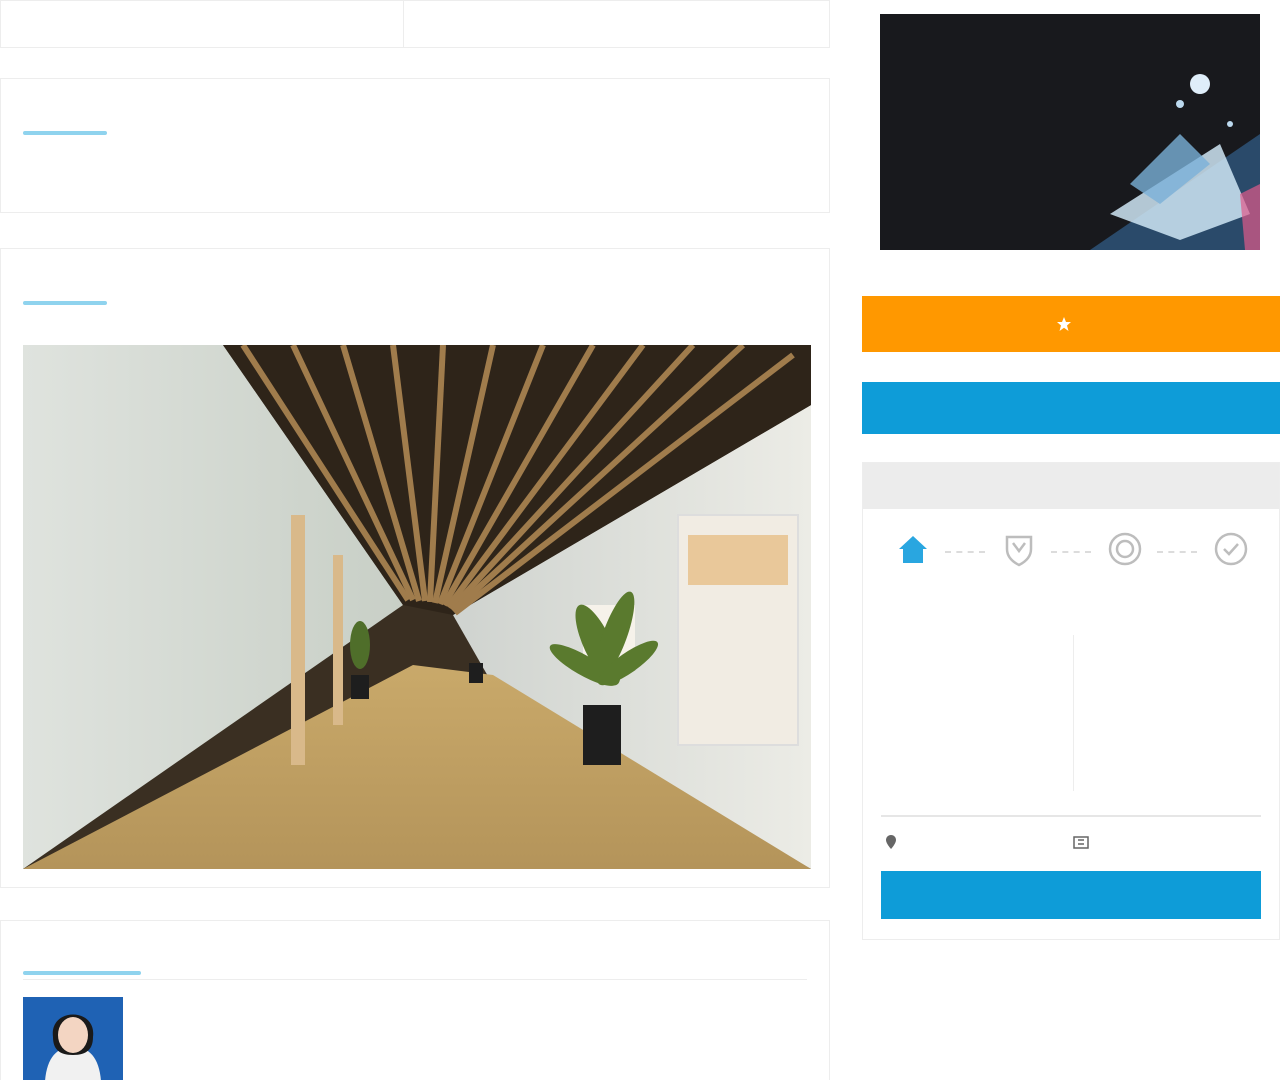 This screenshot has height=1080, width=1282. I want to click on primary-orange-button, so click(1071, 324).